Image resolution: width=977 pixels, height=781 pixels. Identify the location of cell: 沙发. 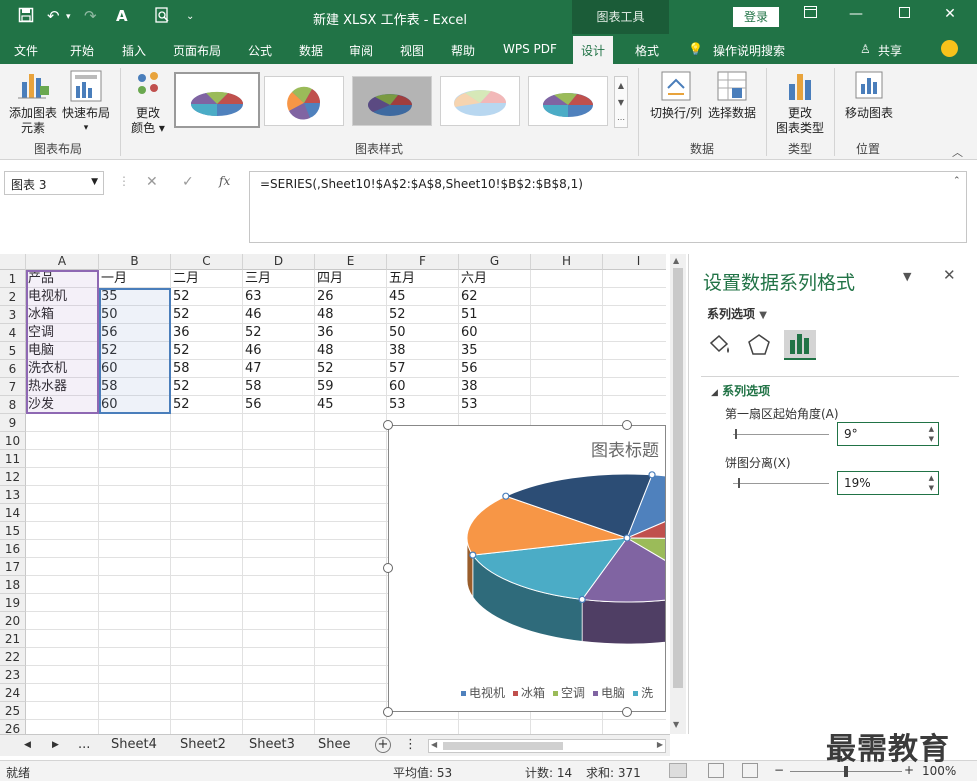
(62, 405).